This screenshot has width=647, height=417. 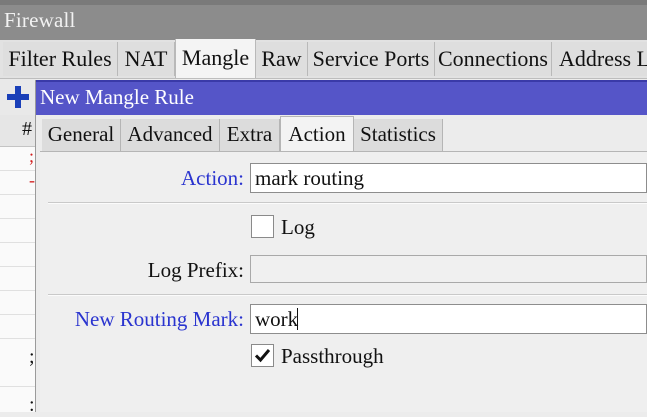 What do you see at coordinates (32, 357) in the screenshot?
I see `comment-marker: ;` at bounding box center [32, 357].